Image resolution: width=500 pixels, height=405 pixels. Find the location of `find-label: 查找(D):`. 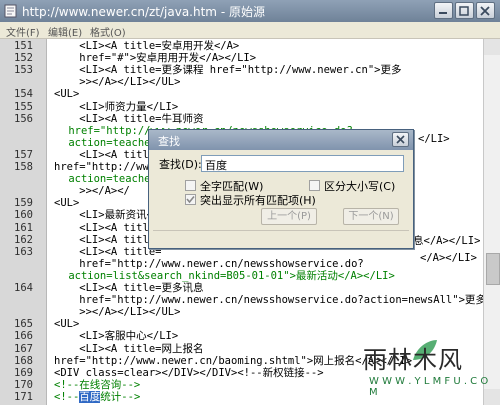

find-label: 查找(D): is located at coordinates (180, 164).